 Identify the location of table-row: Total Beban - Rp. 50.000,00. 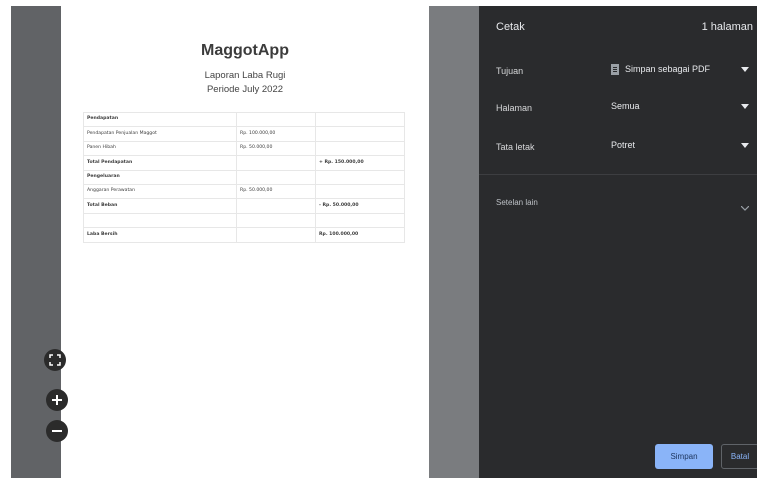
(244, 206).